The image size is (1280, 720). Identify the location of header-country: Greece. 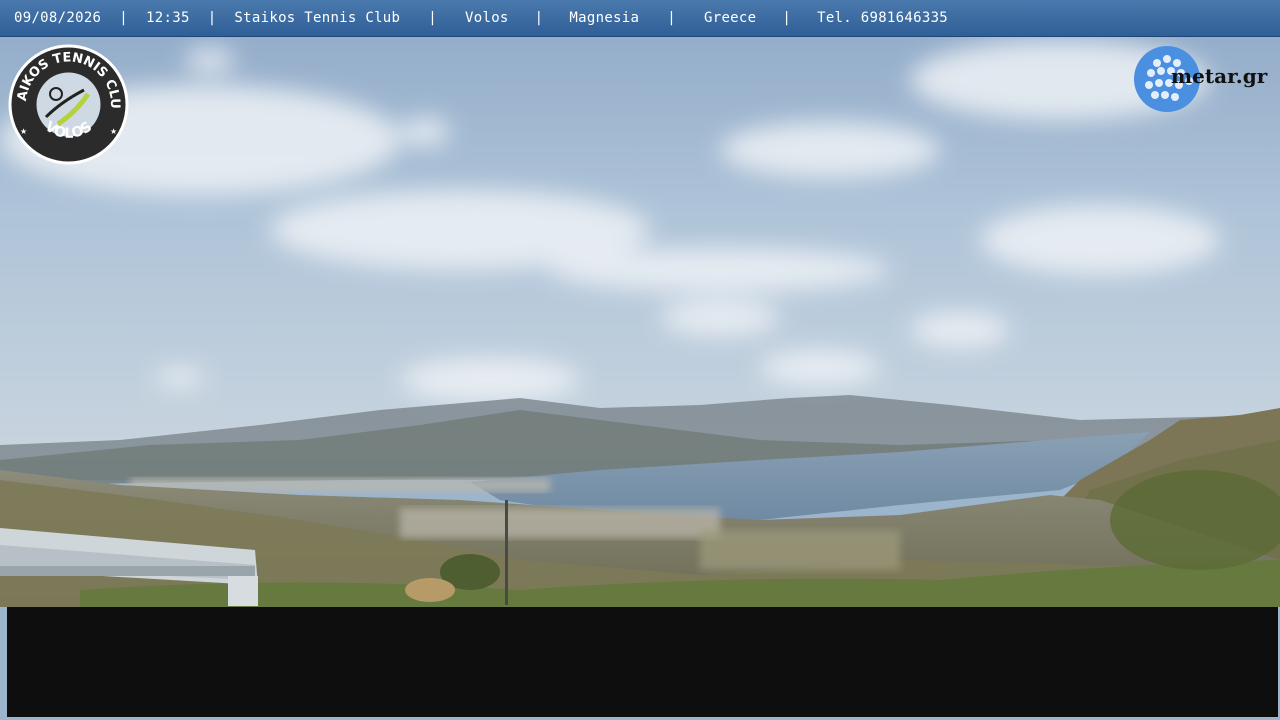
(730, 18).